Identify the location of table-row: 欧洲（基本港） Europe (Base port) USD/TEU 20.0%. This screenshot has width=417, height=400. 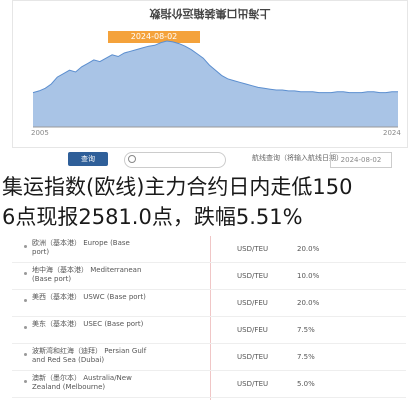
(209, 249).